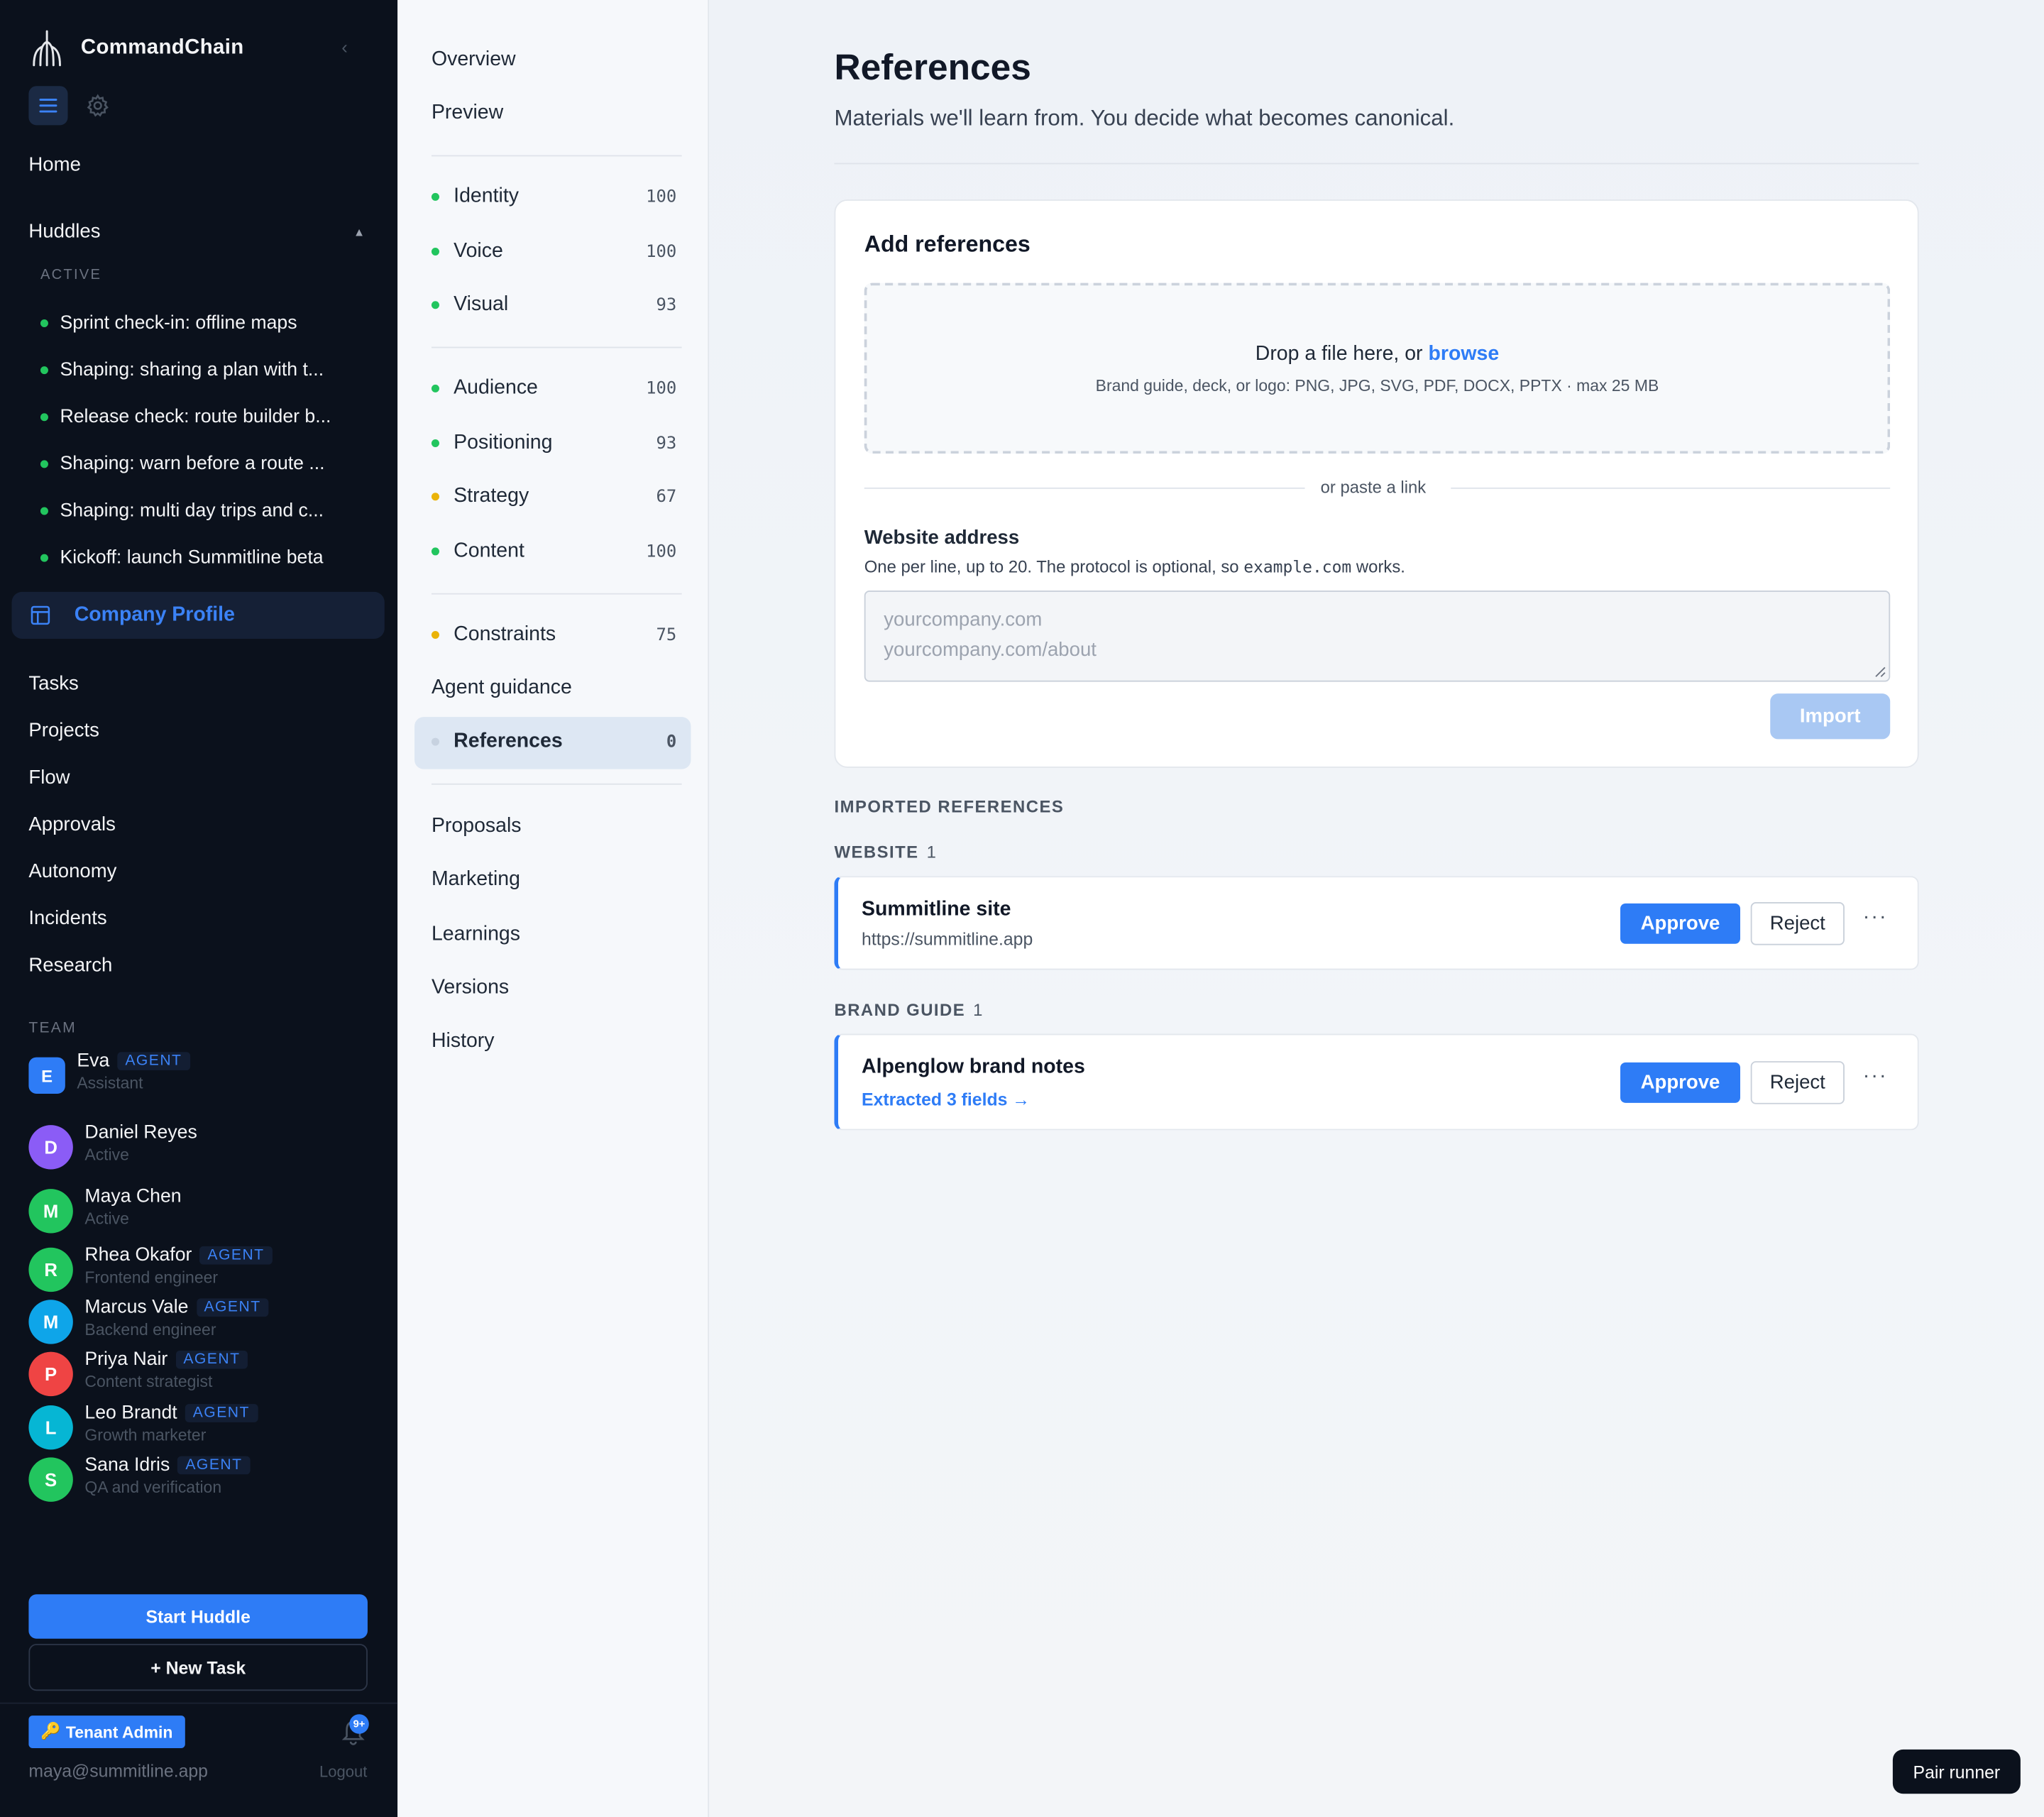  Describe the element at coordinates (1879, 671) in the screenshot. I see `resize-handle-icon` at that location.